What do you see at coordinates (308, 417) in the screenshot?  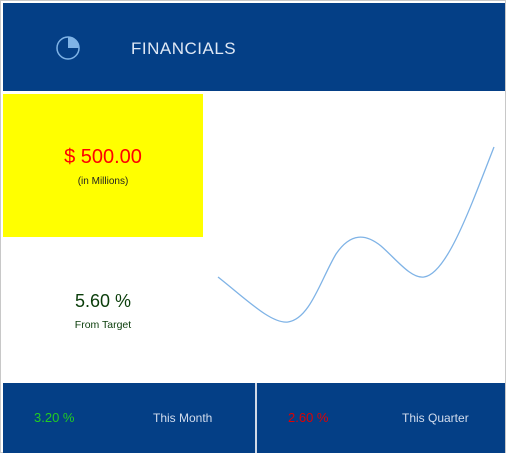 I see `quarter-value: 2.60 %` at bounding box center [308, 417].